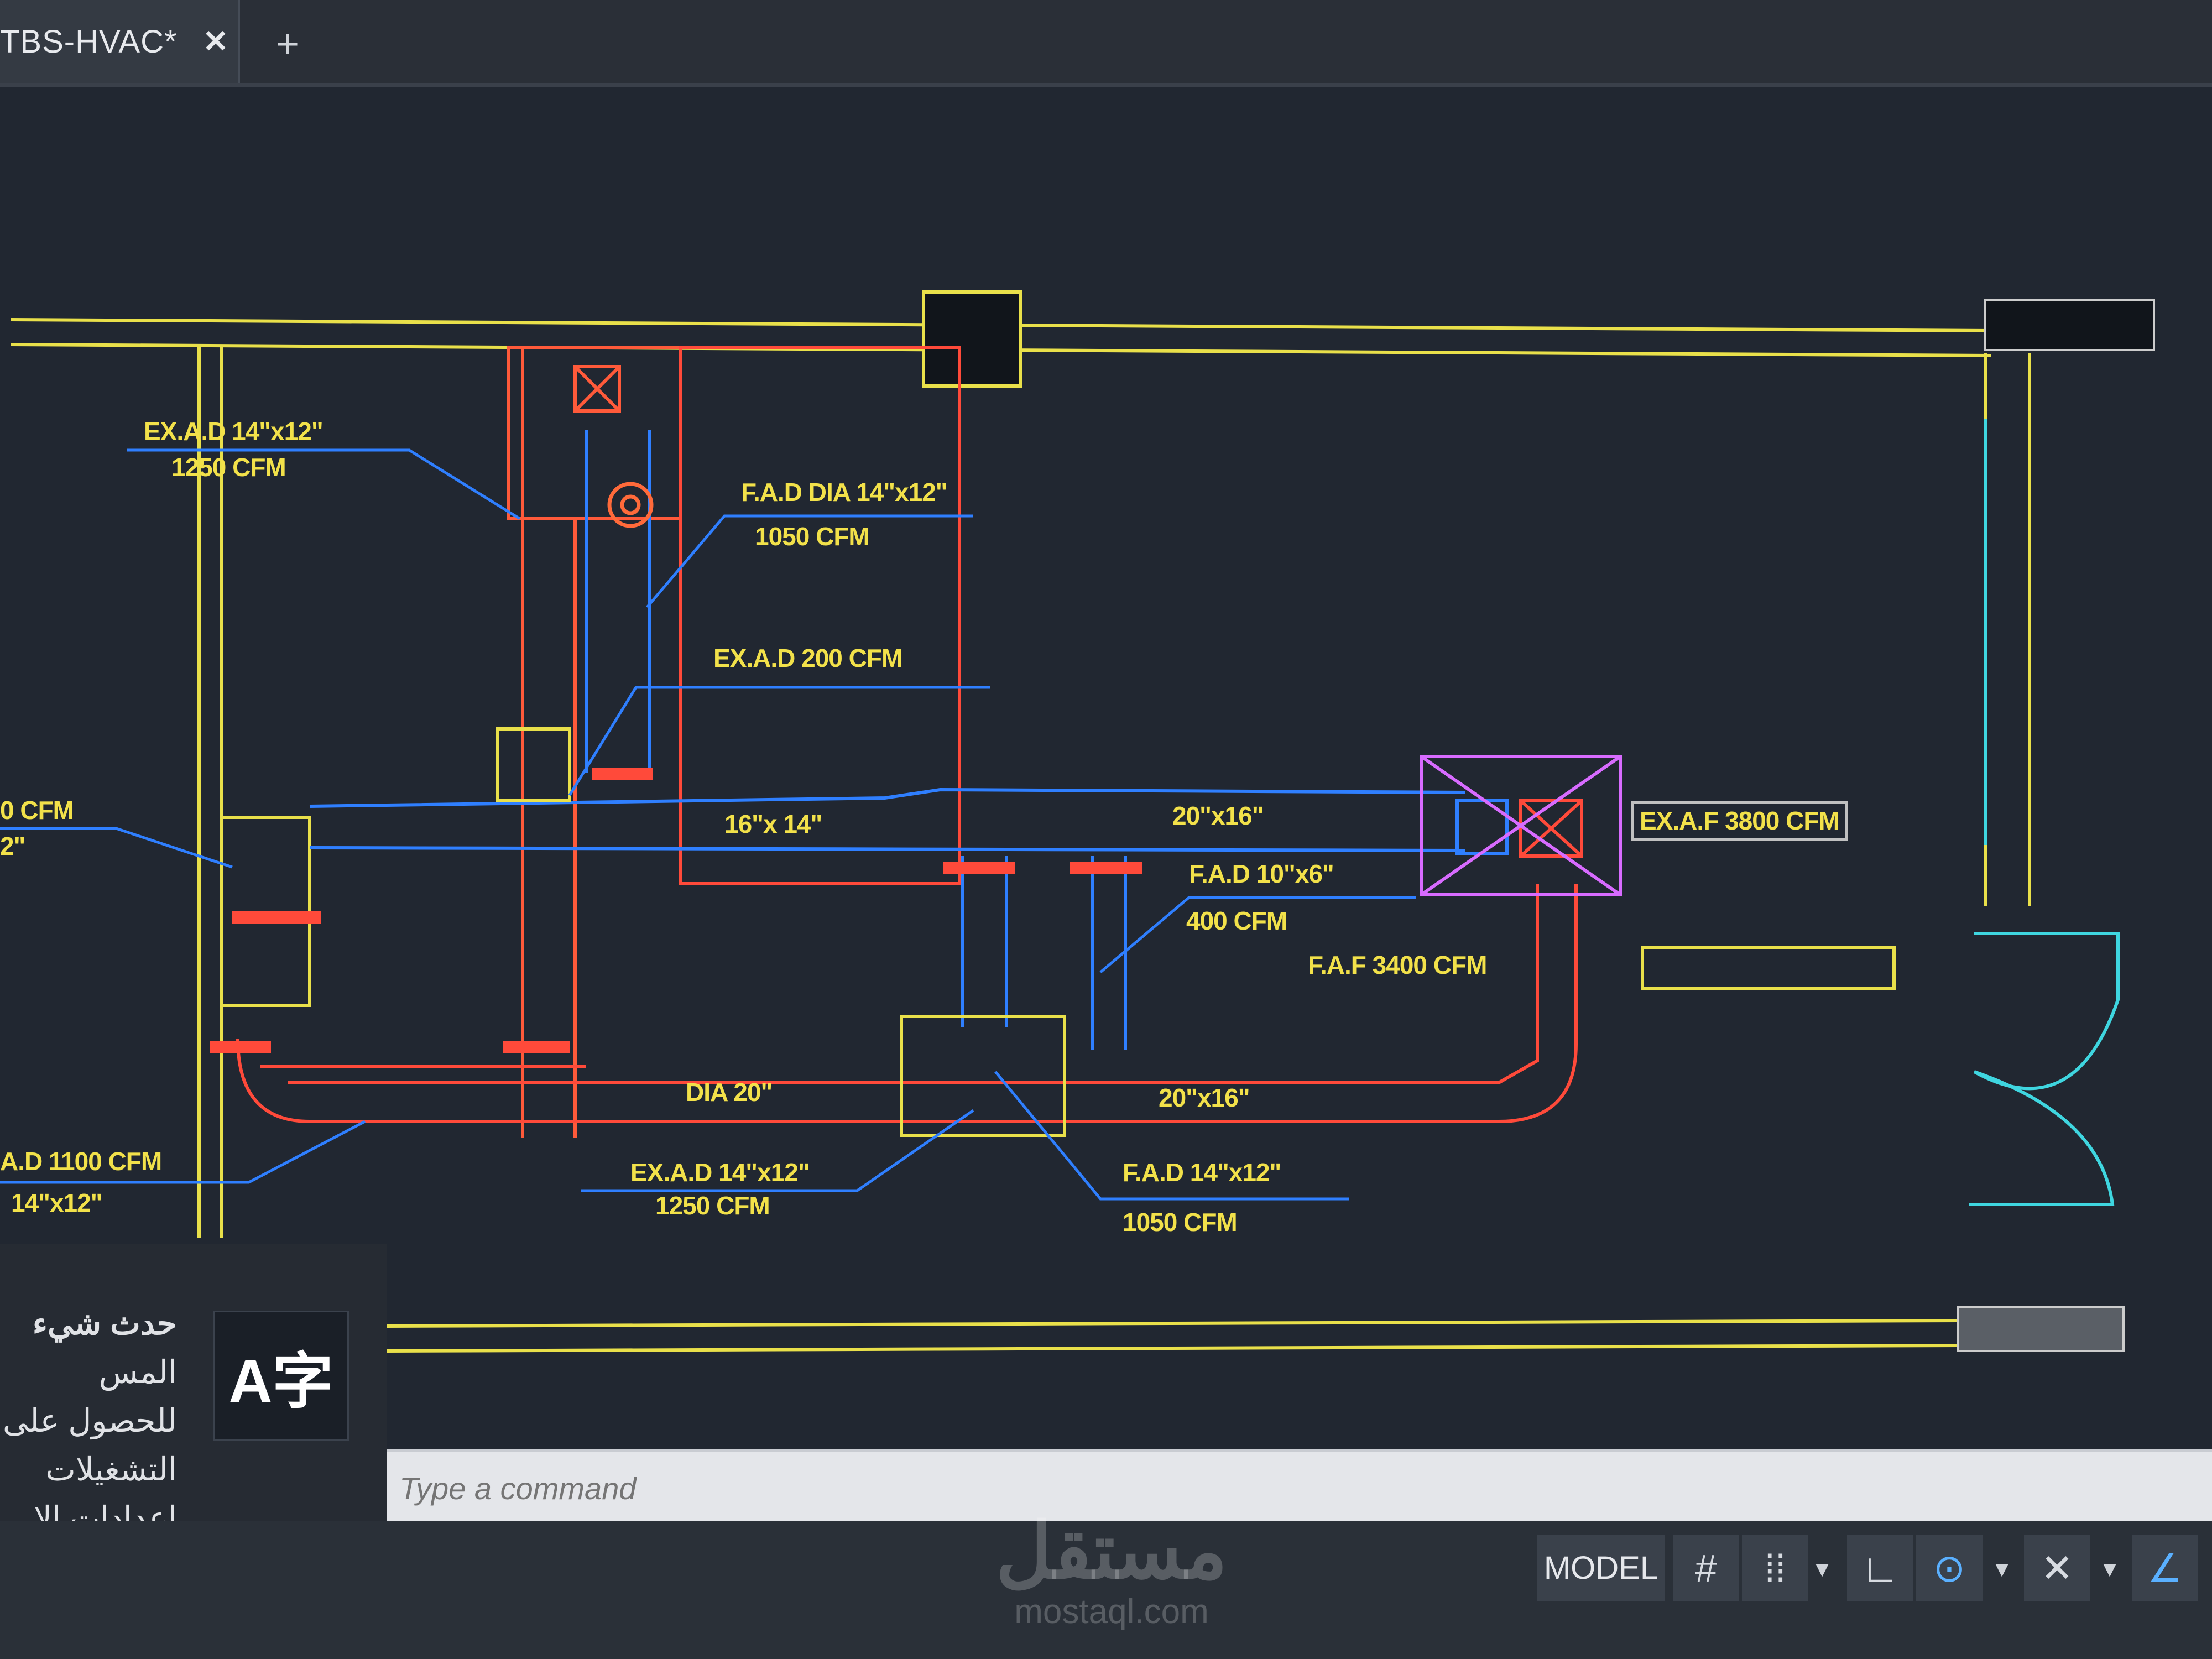 This screenshot has width=2212, height=1659. I want to click on notification-line: المس للحصول على, so click(90, 1396).